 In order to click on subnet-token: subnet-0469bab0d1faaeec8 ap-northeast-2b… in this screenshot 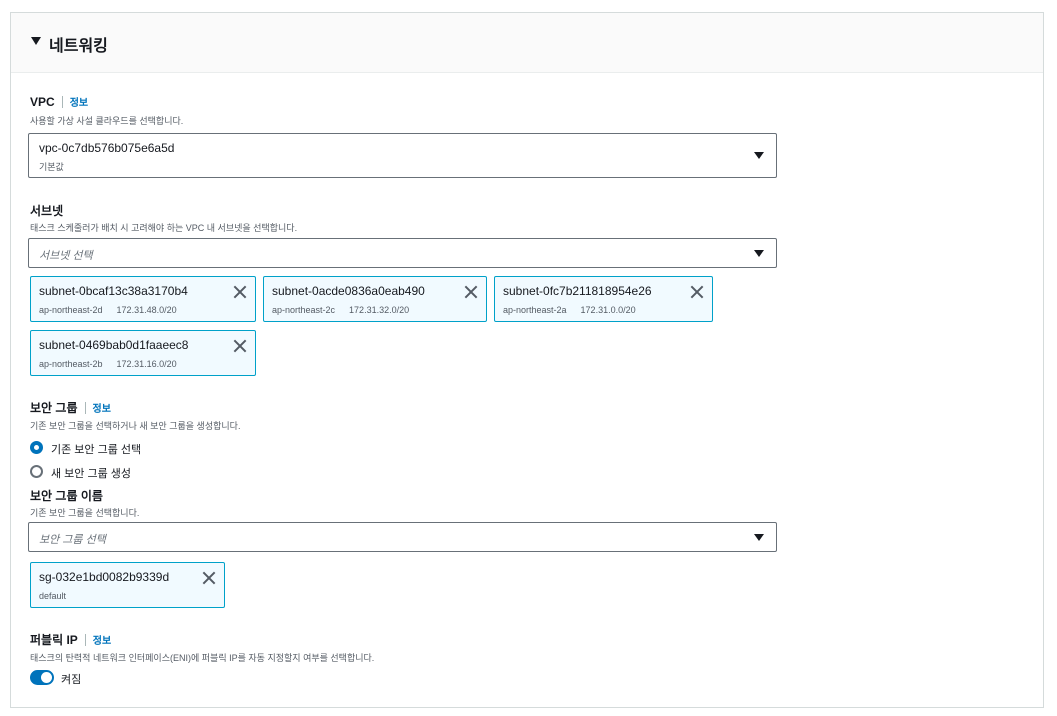, I will do `click(143, 353)`.